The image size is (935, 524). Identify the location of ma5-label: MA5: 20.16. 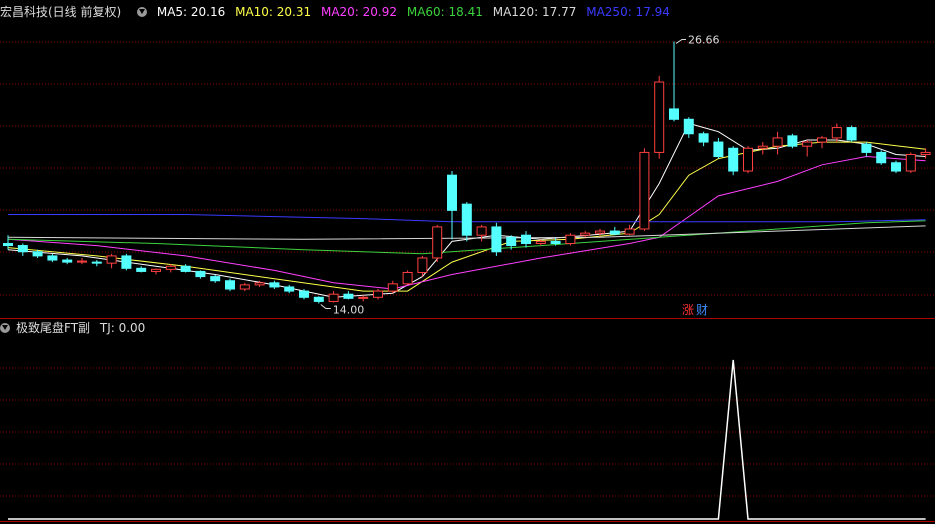
(191, 12).